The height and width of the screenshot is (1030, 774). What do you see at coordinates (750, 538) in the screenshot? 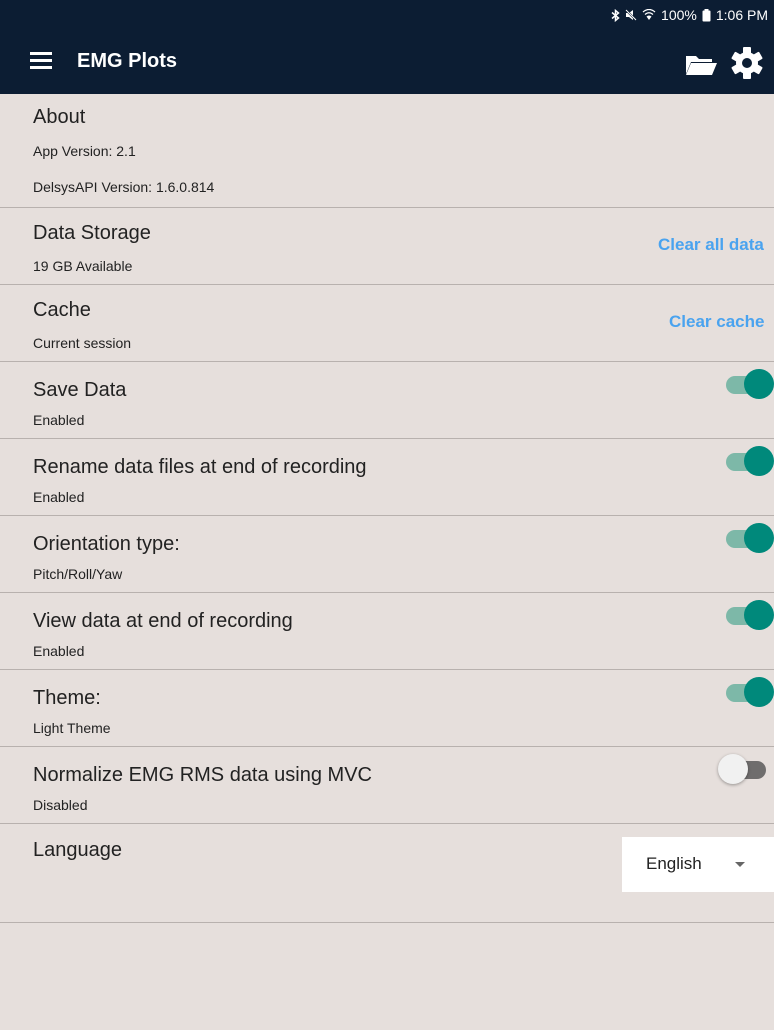
I see `orientation-toggle` at bounding box center [750, 538].